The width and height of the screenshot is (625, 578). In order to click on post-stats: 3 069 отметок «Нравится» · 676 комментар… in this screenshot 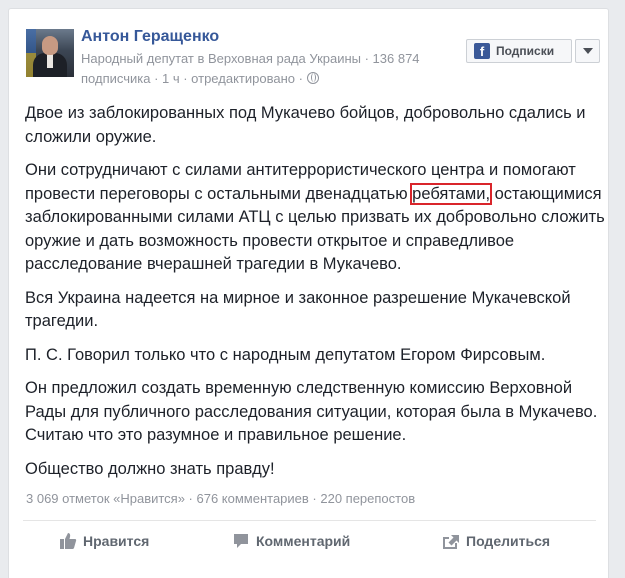, I will do `click(220, 498)`.